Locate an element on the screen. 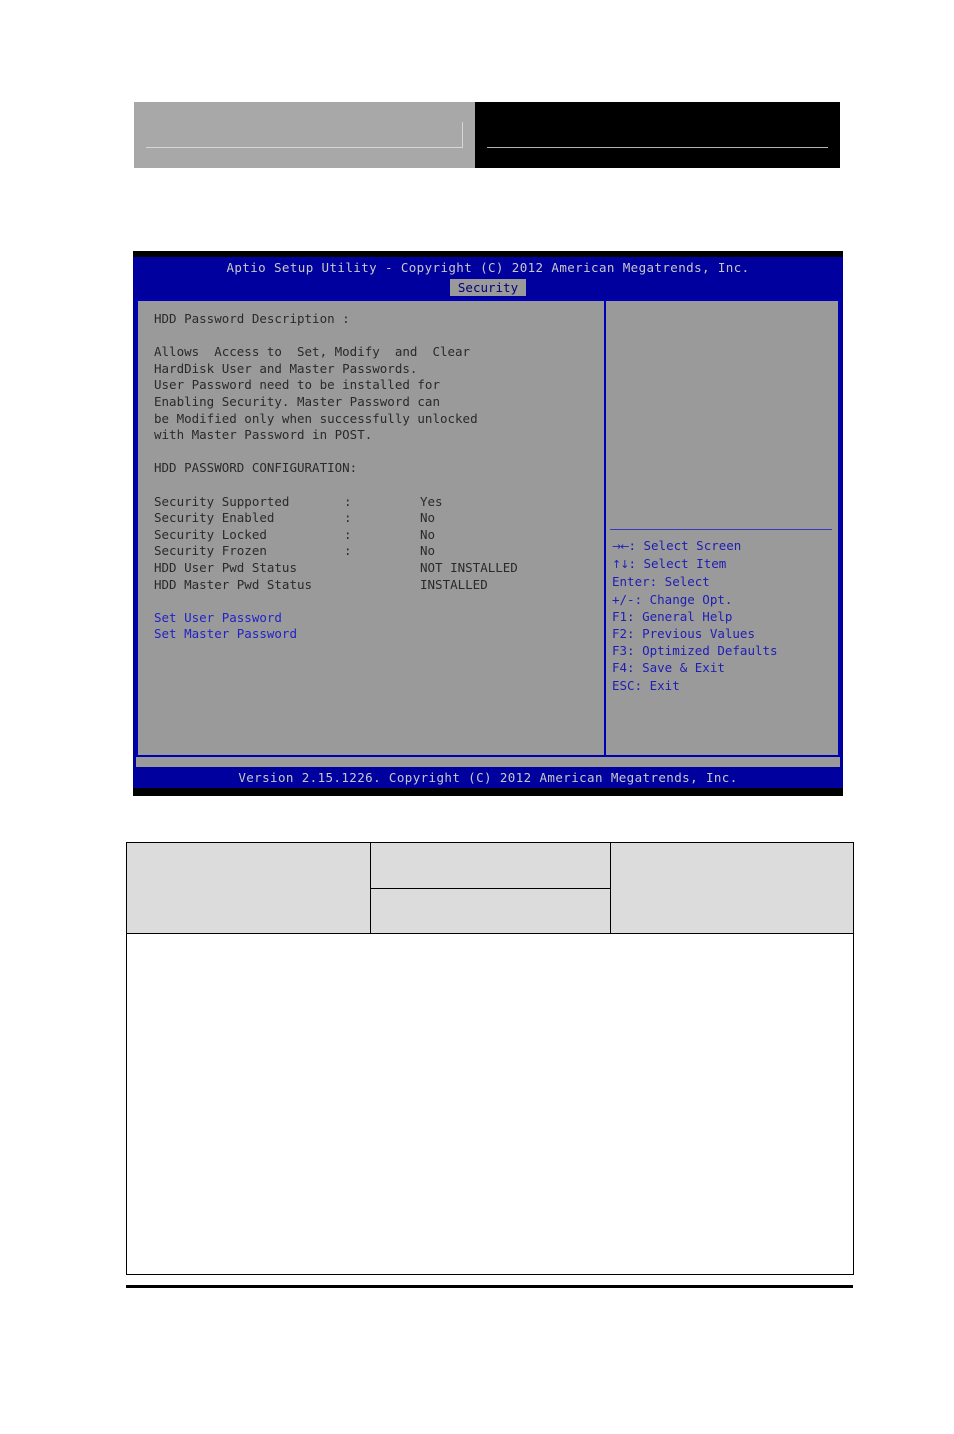  table-row: HDD Master Pwd Status INSTALLED is located at coordinates (336, 585).